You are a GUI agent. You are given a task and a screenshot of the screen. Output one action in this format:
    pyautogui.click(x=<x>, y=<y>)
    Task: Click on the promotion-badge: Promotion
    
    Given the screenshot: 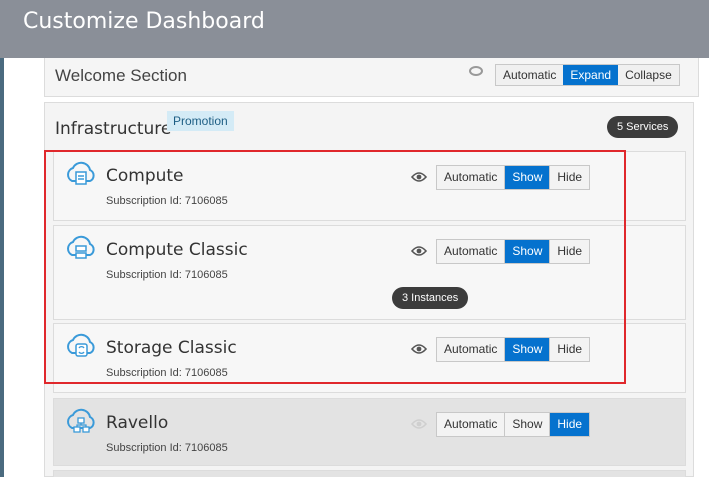 What is the action you would take?
    pyautogui.click(x=200, y=121)
    